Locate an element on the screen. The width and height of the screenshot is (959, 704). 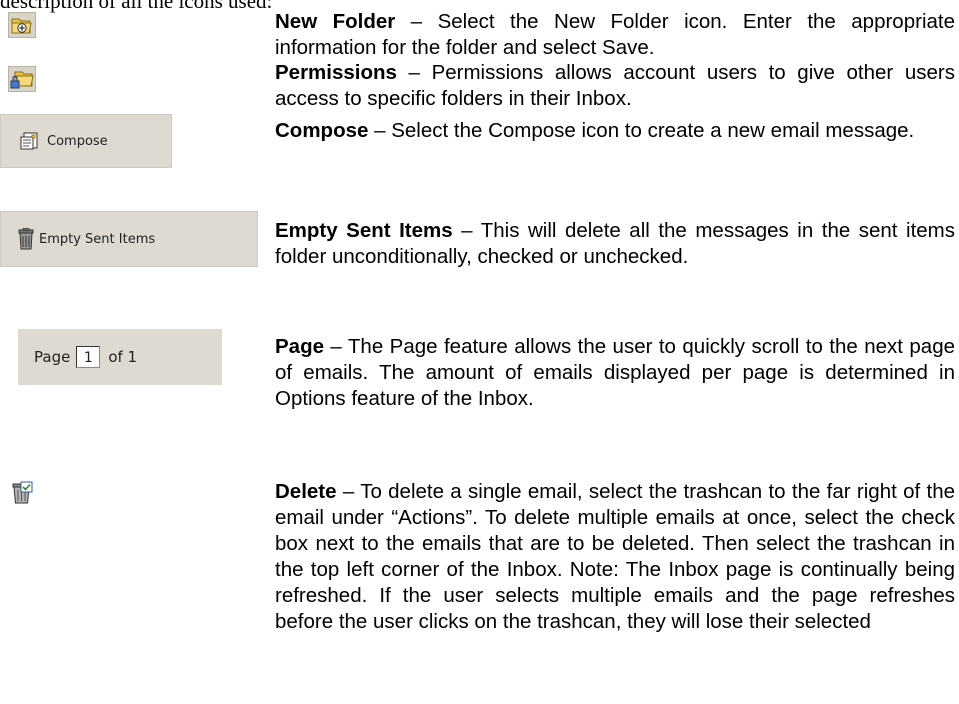
compose-button-label: Compose is located at coordinates (77, 141).